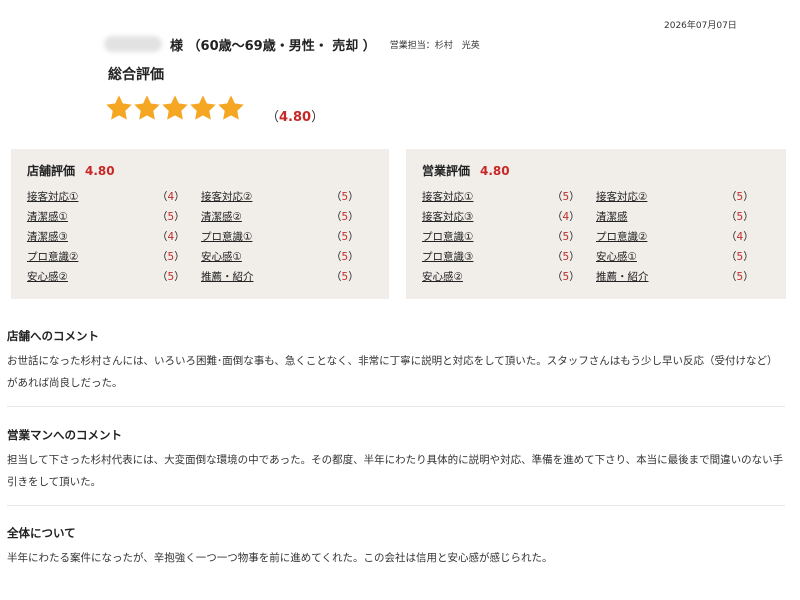  I want to click on rating-item-link: 清潔感②, so click(266, 217).